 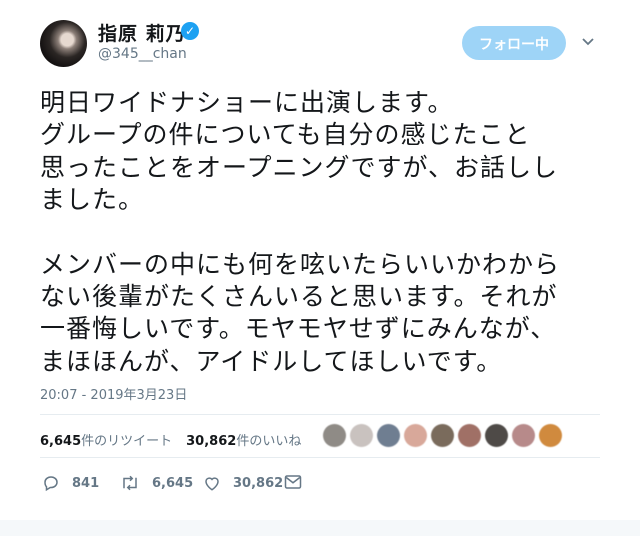 What do you see at coordinates (285, 135) in the screenshot?
I see `tweet-line: グループの件についても自分の感じたこと` at bounding box center [285, 135].